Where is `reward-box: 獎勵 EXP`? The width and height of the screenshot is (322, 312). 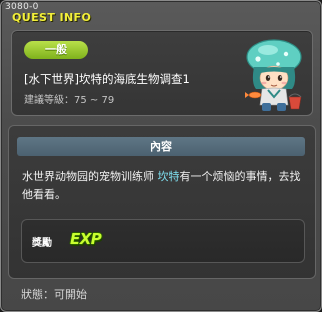 reward-box: 獎勵 EXP is located at coordinates (163, 241).